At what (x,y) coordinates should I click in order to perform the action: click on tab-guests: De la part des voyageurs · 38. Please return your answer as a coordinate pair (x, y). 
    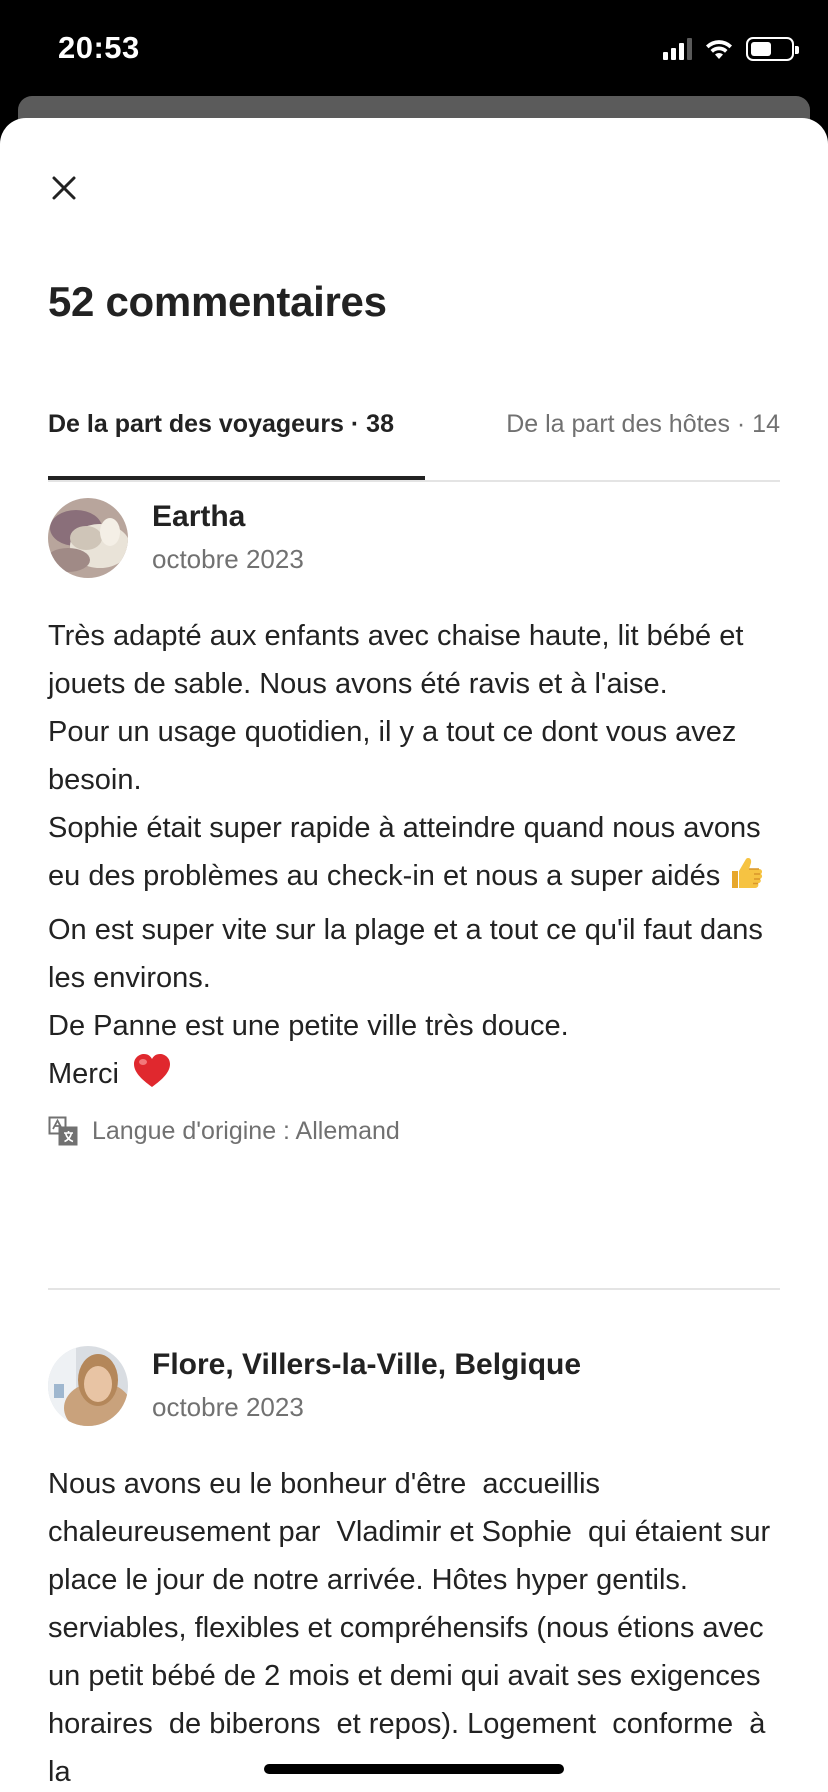
    Looking at the image, I should click on (221, 424).